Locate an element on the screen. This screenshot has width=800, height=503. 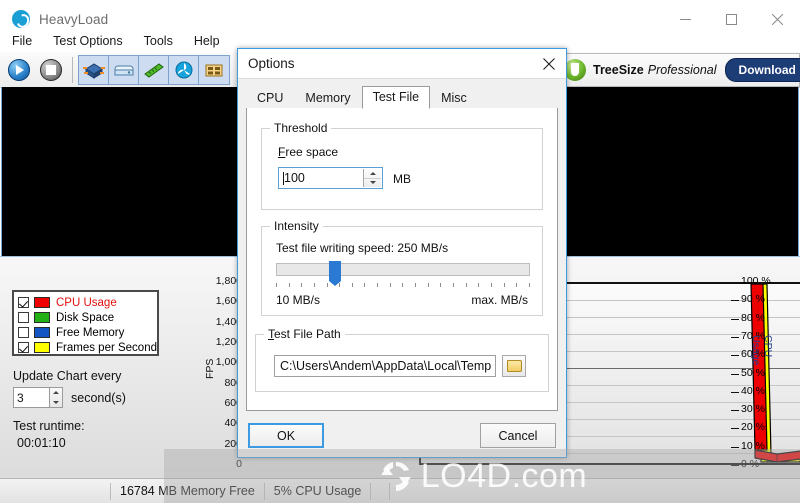
treesize-icon is located at coordinates (575, 70).